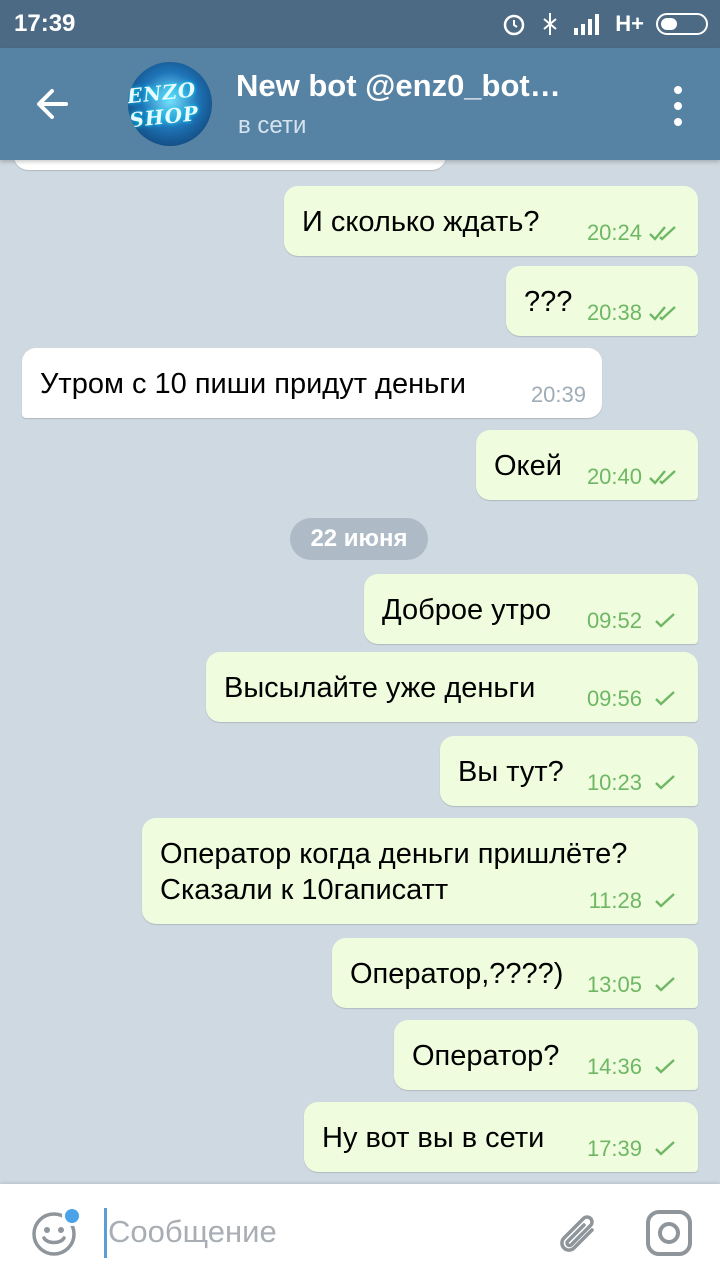 Image resolution: width=720 pixels, height=1280 pixels. Describe the element at coordinates (569, 771) in the screenshot. I see `message-bubble: Вы тут? 10:23` at that location.